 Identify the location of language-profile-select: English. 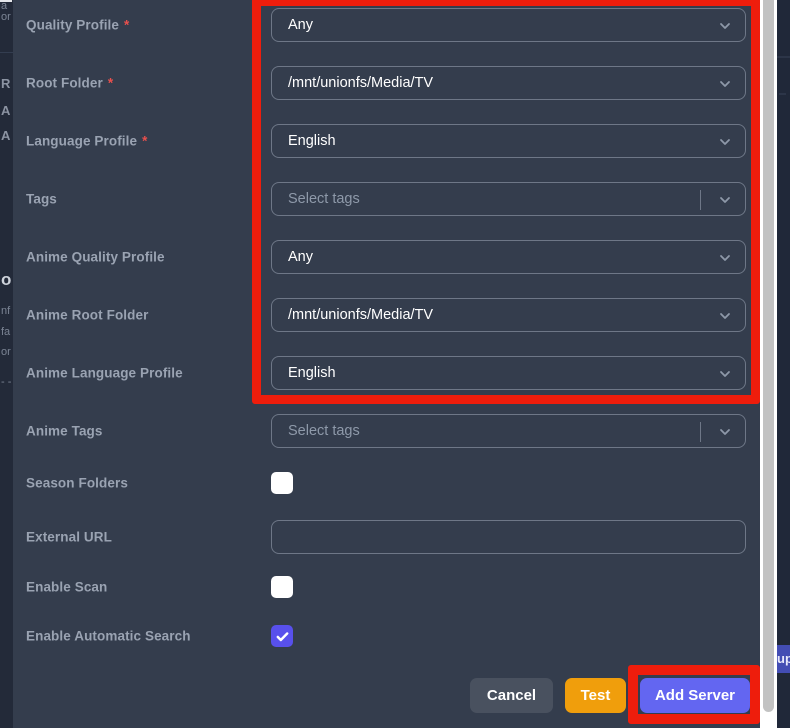
(508, 141).